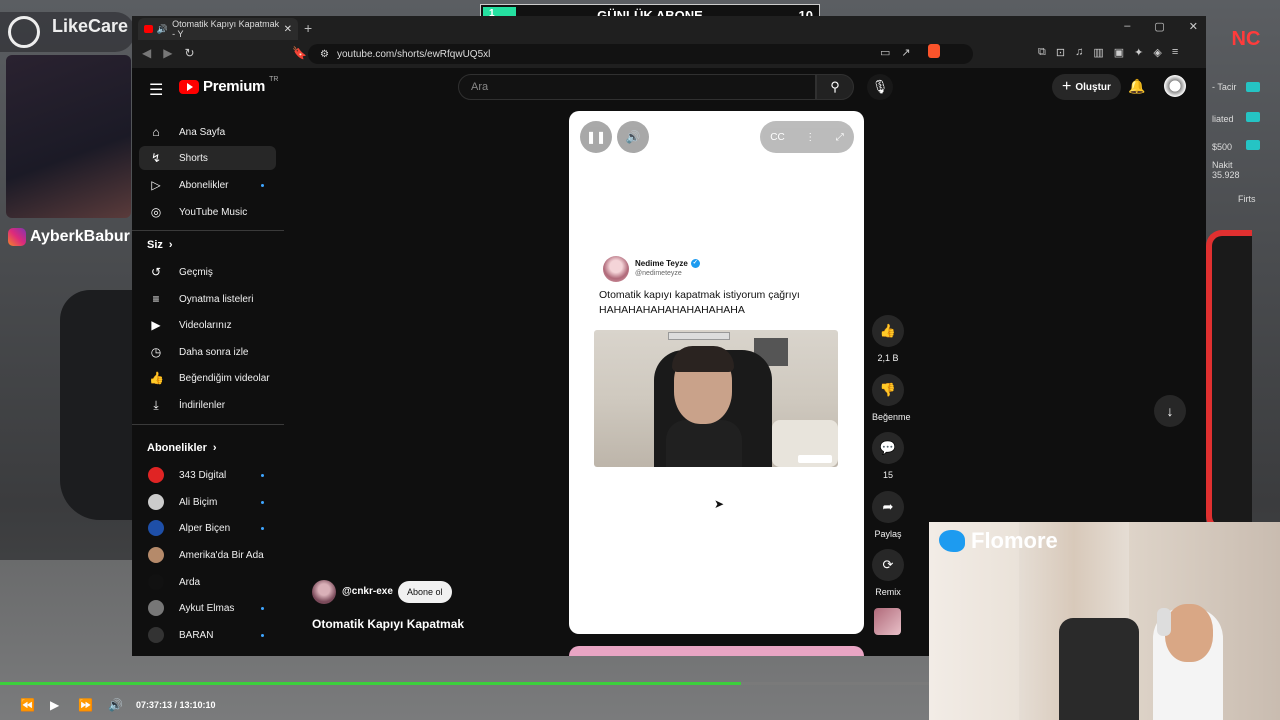  What do you see at coordinates (1175, 52) in the screenshot?
I see `browser-menu-icon: ≡` at bounding box center [1175, 52].